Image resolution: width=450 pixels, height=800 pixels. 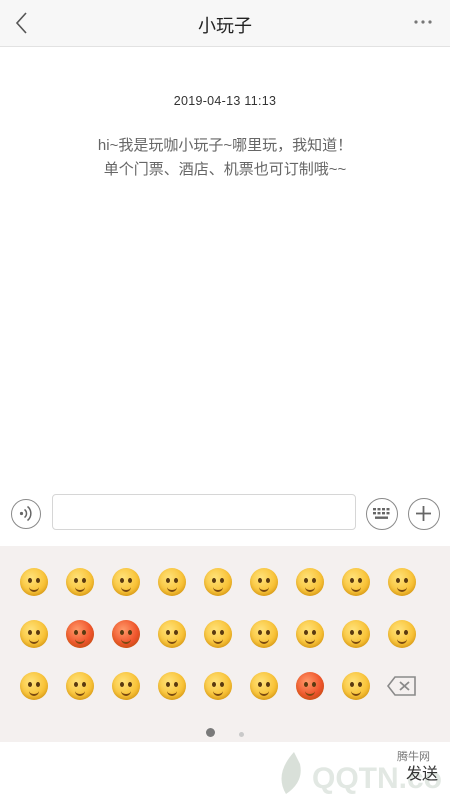 I want to click on send-button: 发送, so click(x=422, y=772).